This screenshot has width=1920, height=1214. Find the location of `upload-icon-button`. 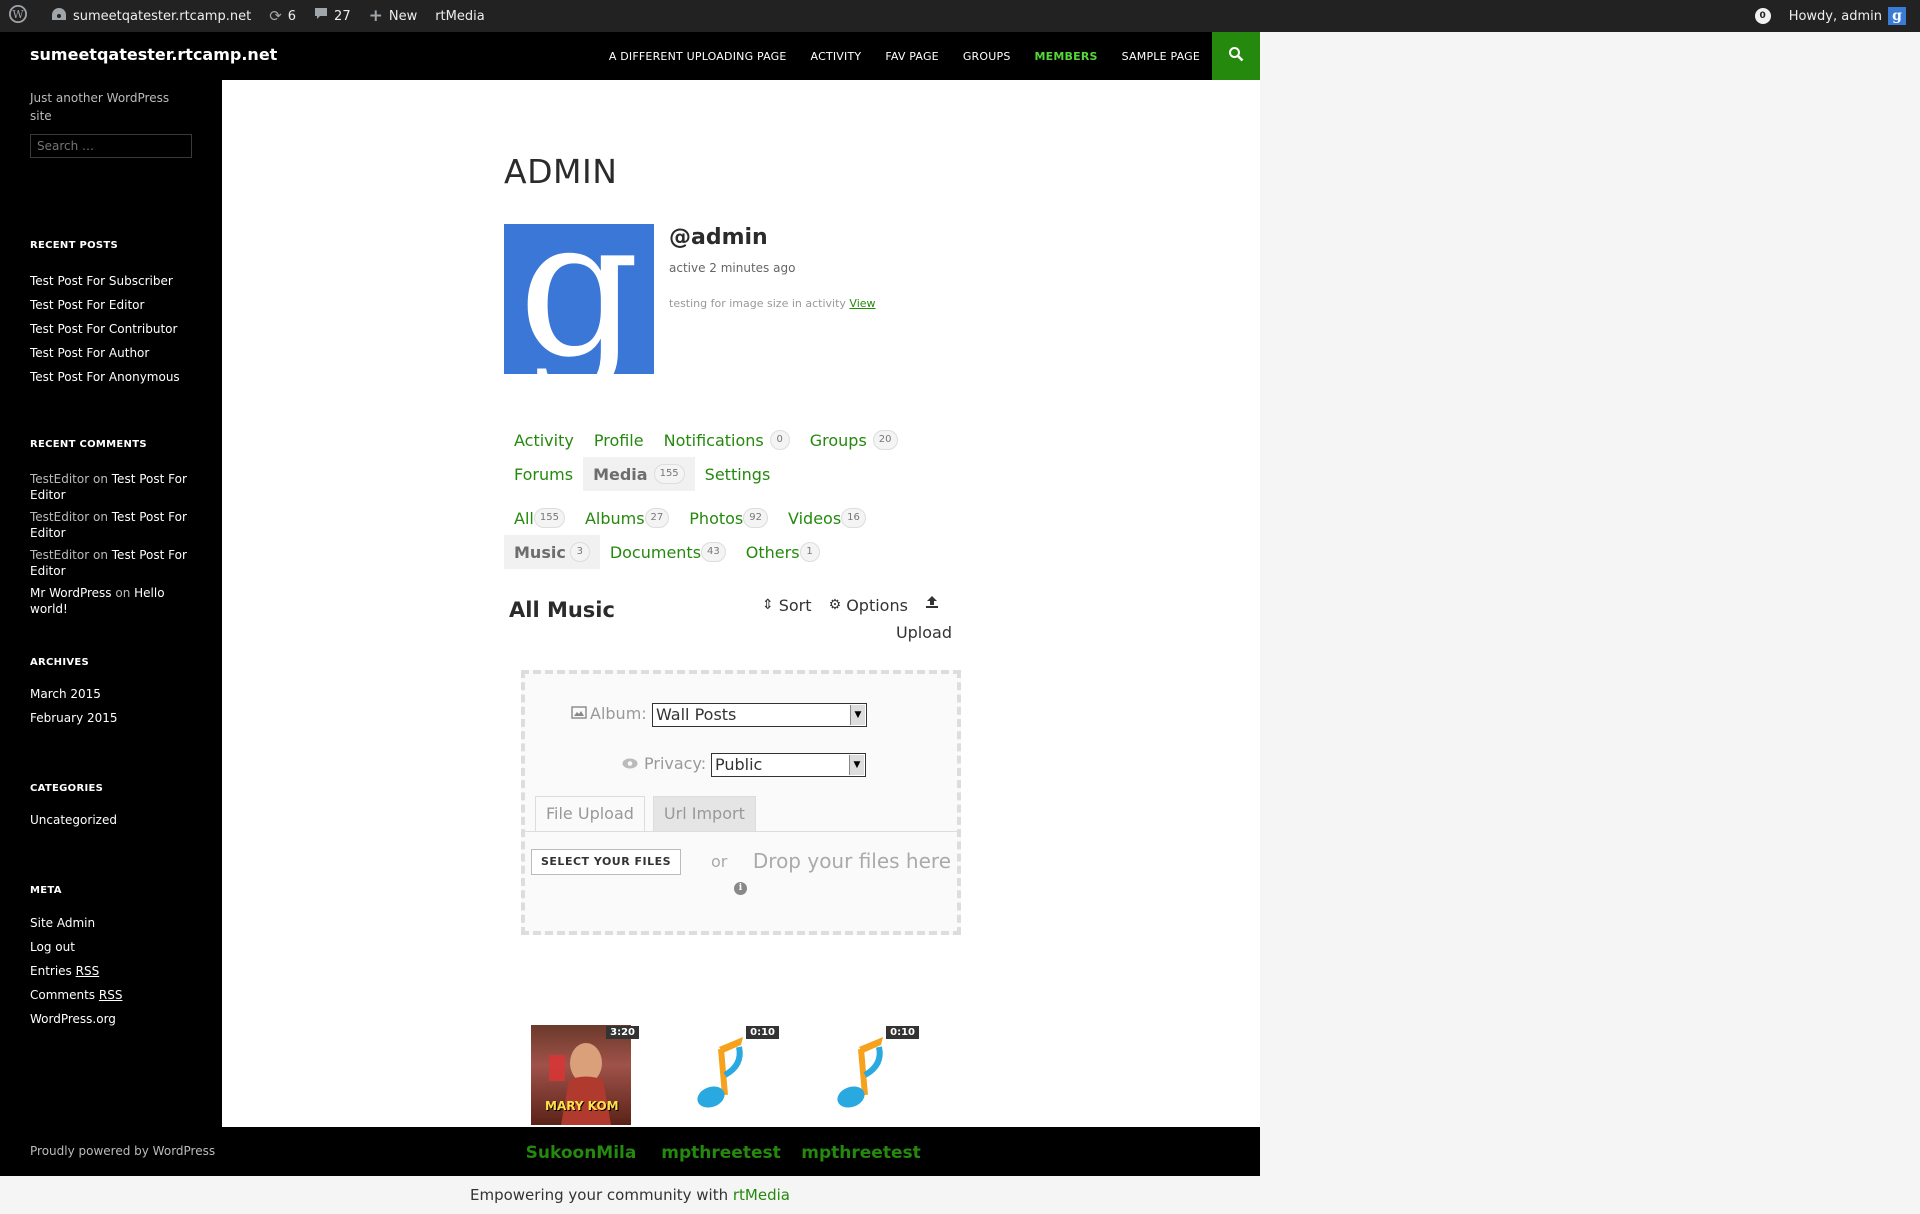

upload-icon-button is located at coordinates (934, 604).